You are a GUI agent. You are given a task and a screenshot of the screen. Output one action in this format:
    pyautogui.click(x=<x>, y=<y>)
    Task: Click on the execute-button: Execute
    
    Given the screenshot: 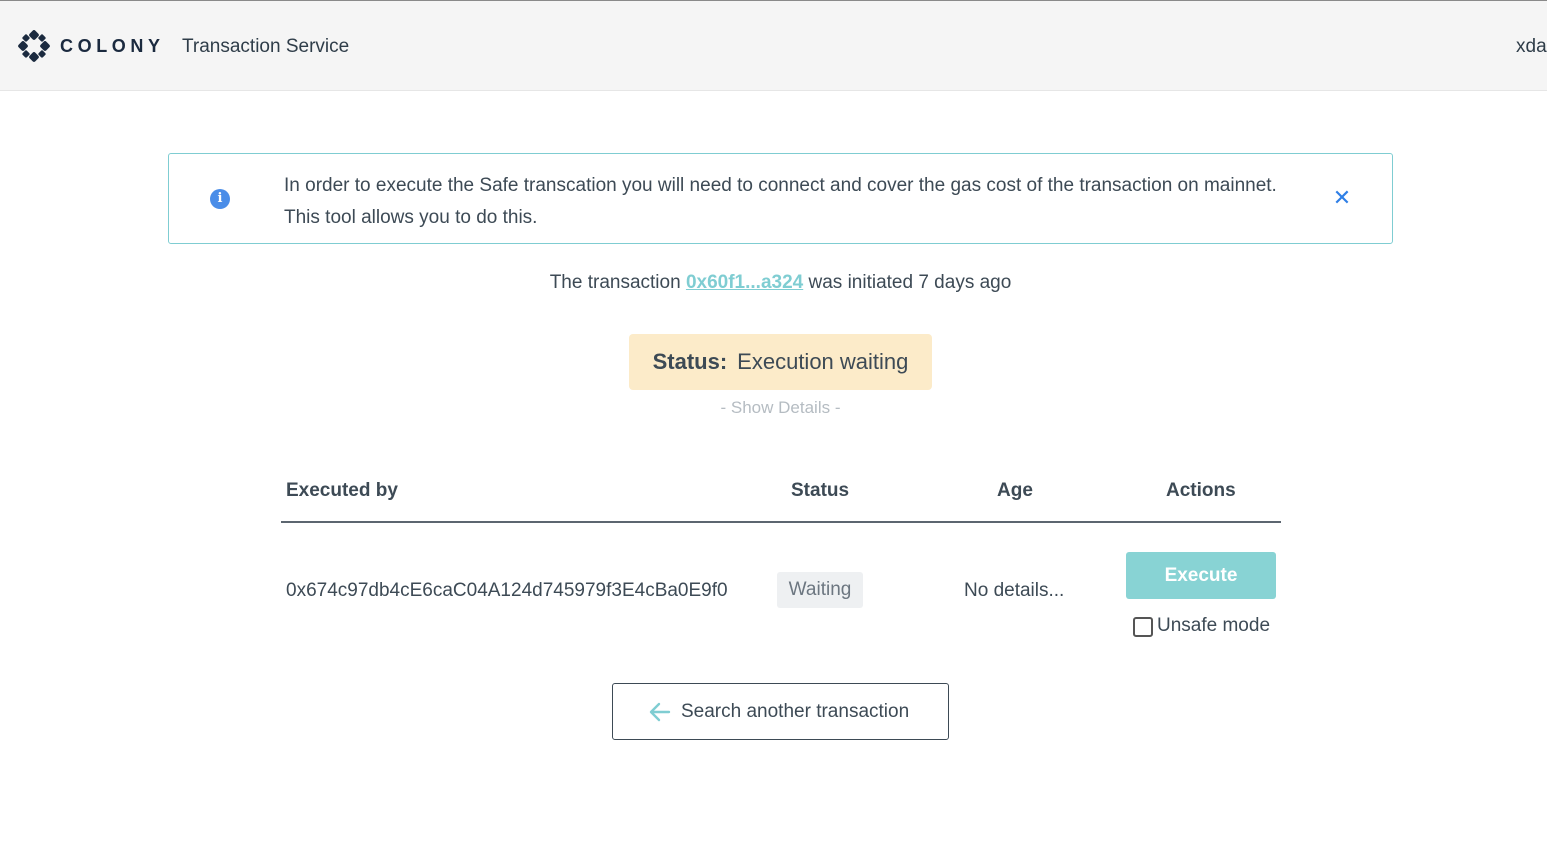 What is the action you would take?
    pyautogui.click(x=1201, y=575)
    